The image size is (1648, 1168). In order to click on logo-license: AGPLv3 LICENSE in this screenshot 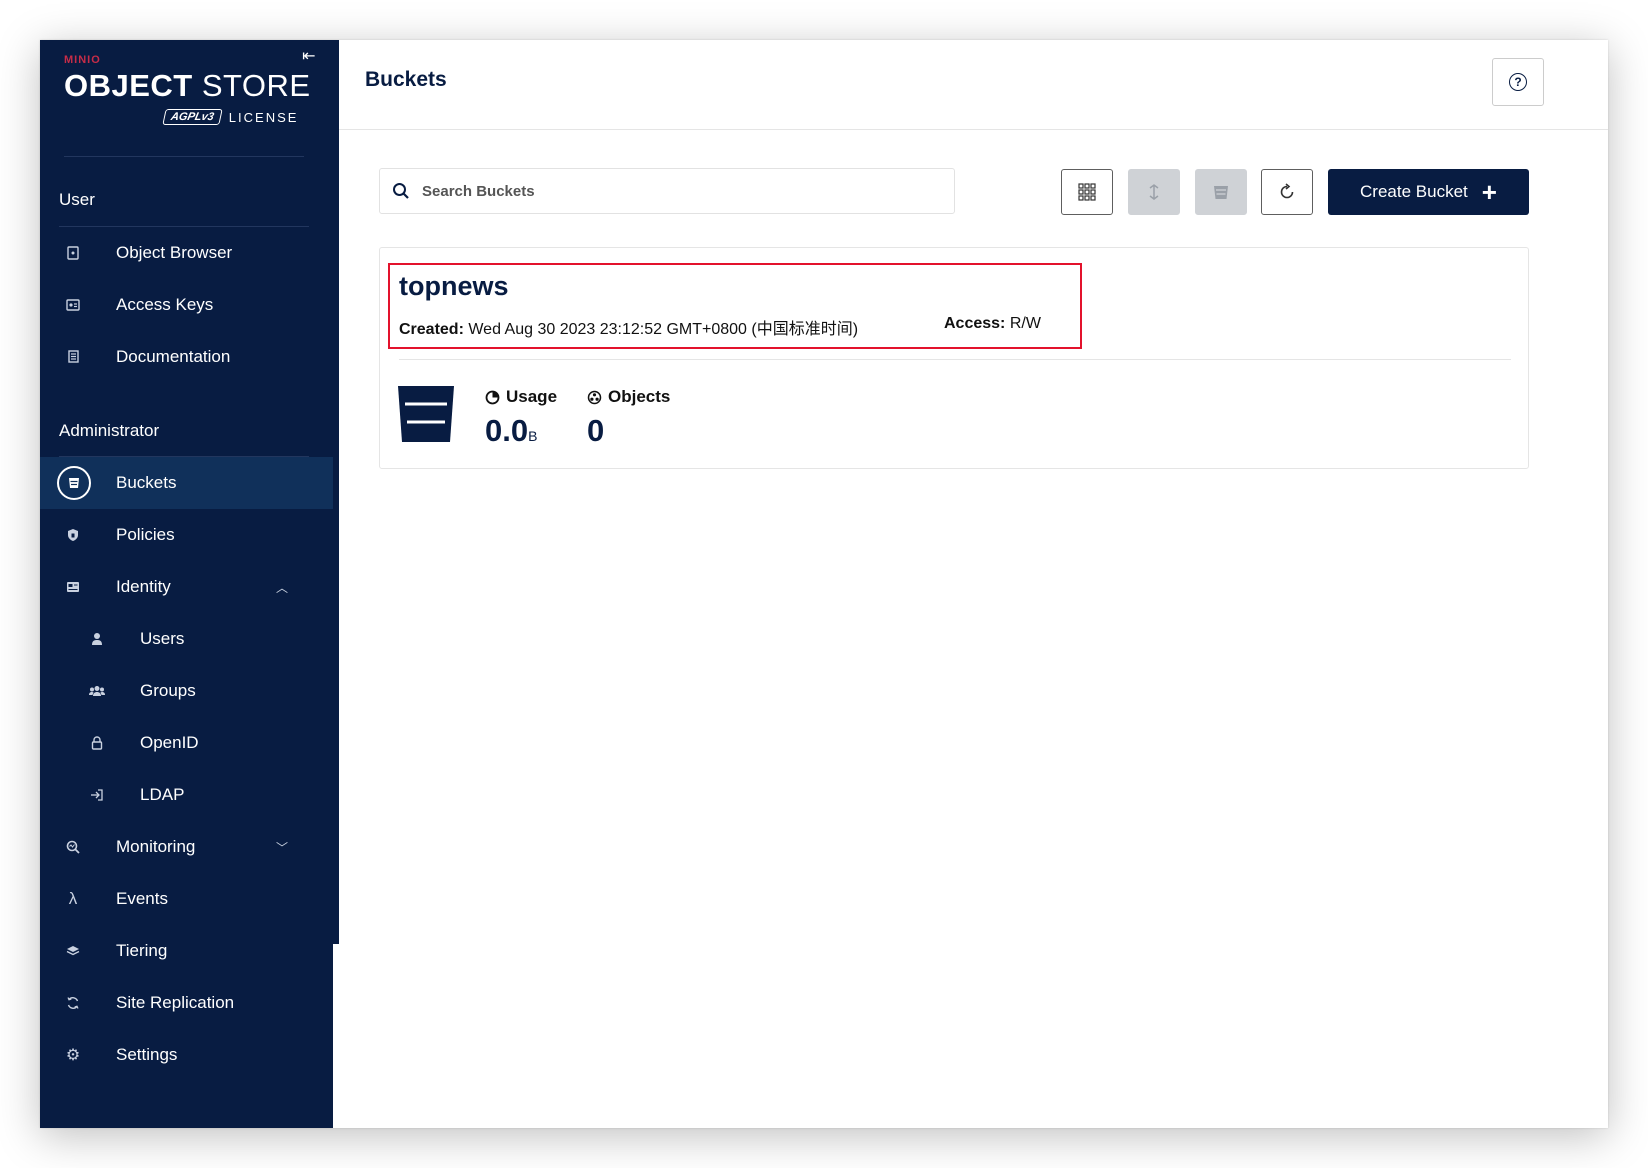, I will do `click(230, 117)`.